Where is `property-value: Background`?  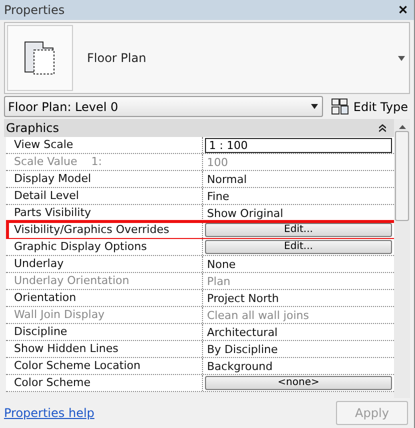 property-value: Background is located at coordinates (239, 366).